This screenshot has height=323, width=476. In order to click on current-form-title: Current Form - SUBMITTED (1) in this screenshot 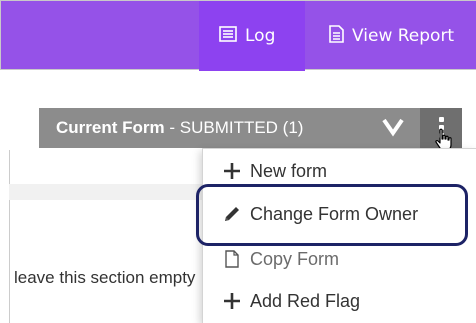, I will do `click(179, 128)`.